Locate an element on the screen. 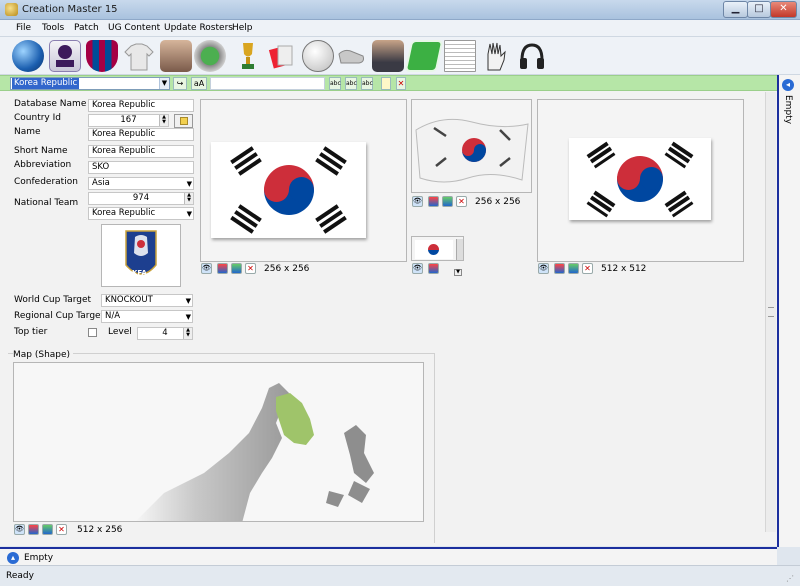  spellcheck-icon: abc is located at coordinates (335, 83).